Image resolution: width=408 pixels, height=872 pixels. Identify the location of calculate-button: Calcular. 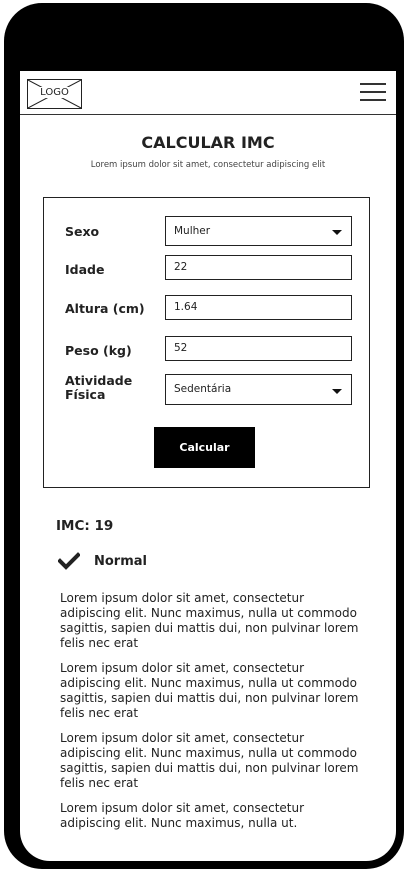
(204, 447).